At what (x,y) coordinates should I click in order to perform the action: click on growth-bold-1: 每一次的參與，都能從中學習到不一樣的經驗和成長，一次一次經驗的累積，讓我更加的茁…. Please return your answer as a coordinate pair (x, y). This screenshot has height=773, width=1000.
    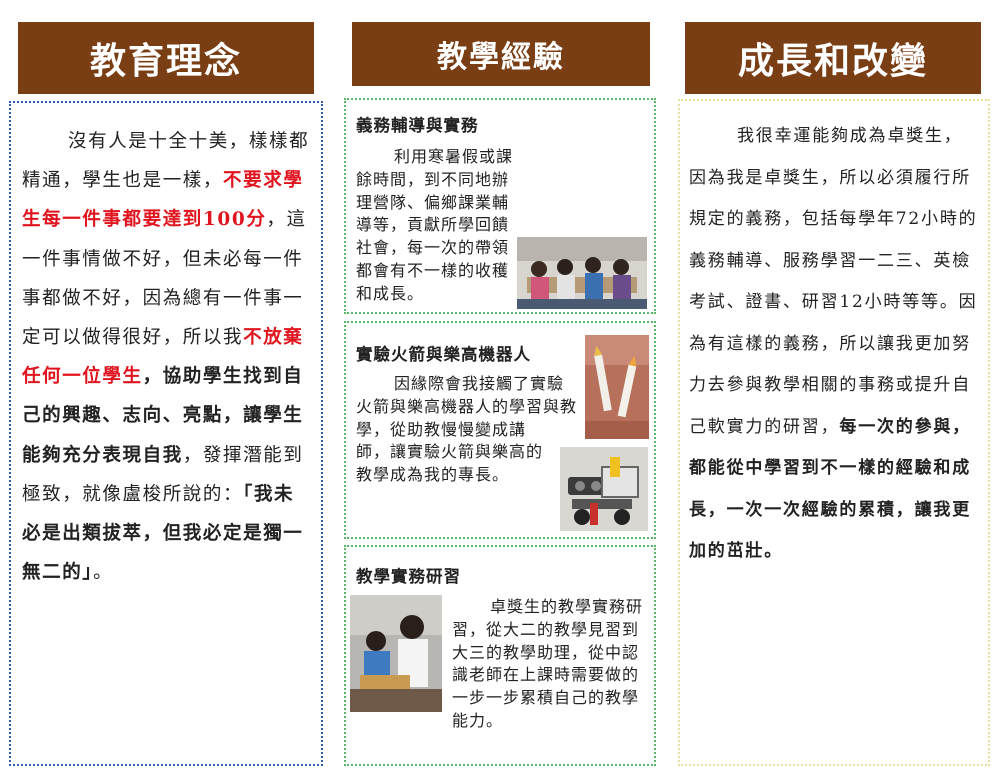
    Looking at the image, I should click on (830, 489).